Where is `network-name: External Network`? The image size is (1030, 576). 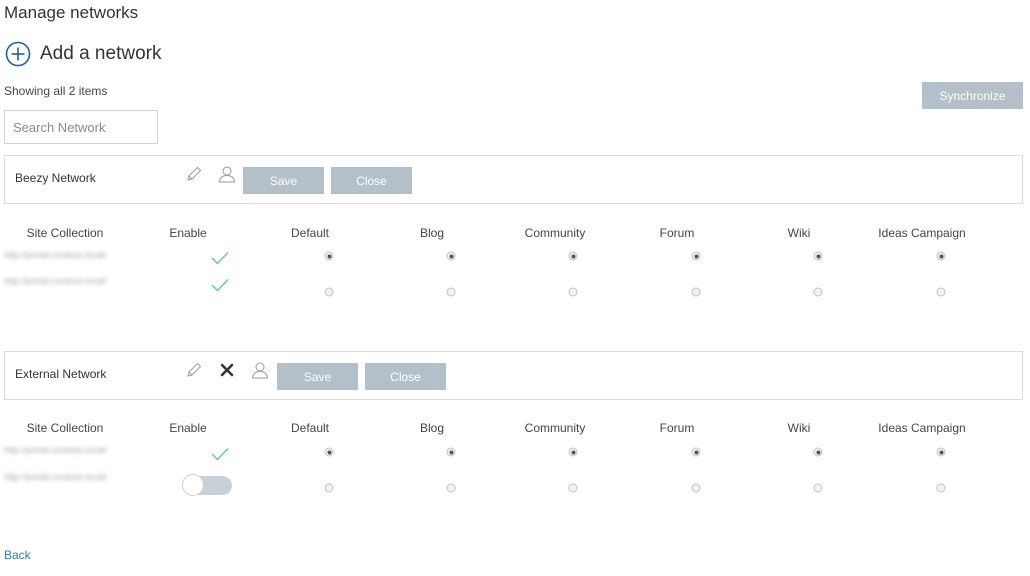 network-name: External Network is located at coordinates (61, 374).